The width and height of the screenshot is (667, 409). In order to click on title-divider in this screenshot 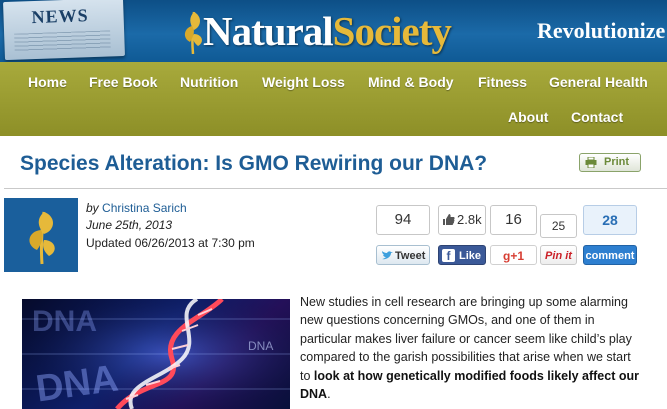, I will do `click(335, 188)`.